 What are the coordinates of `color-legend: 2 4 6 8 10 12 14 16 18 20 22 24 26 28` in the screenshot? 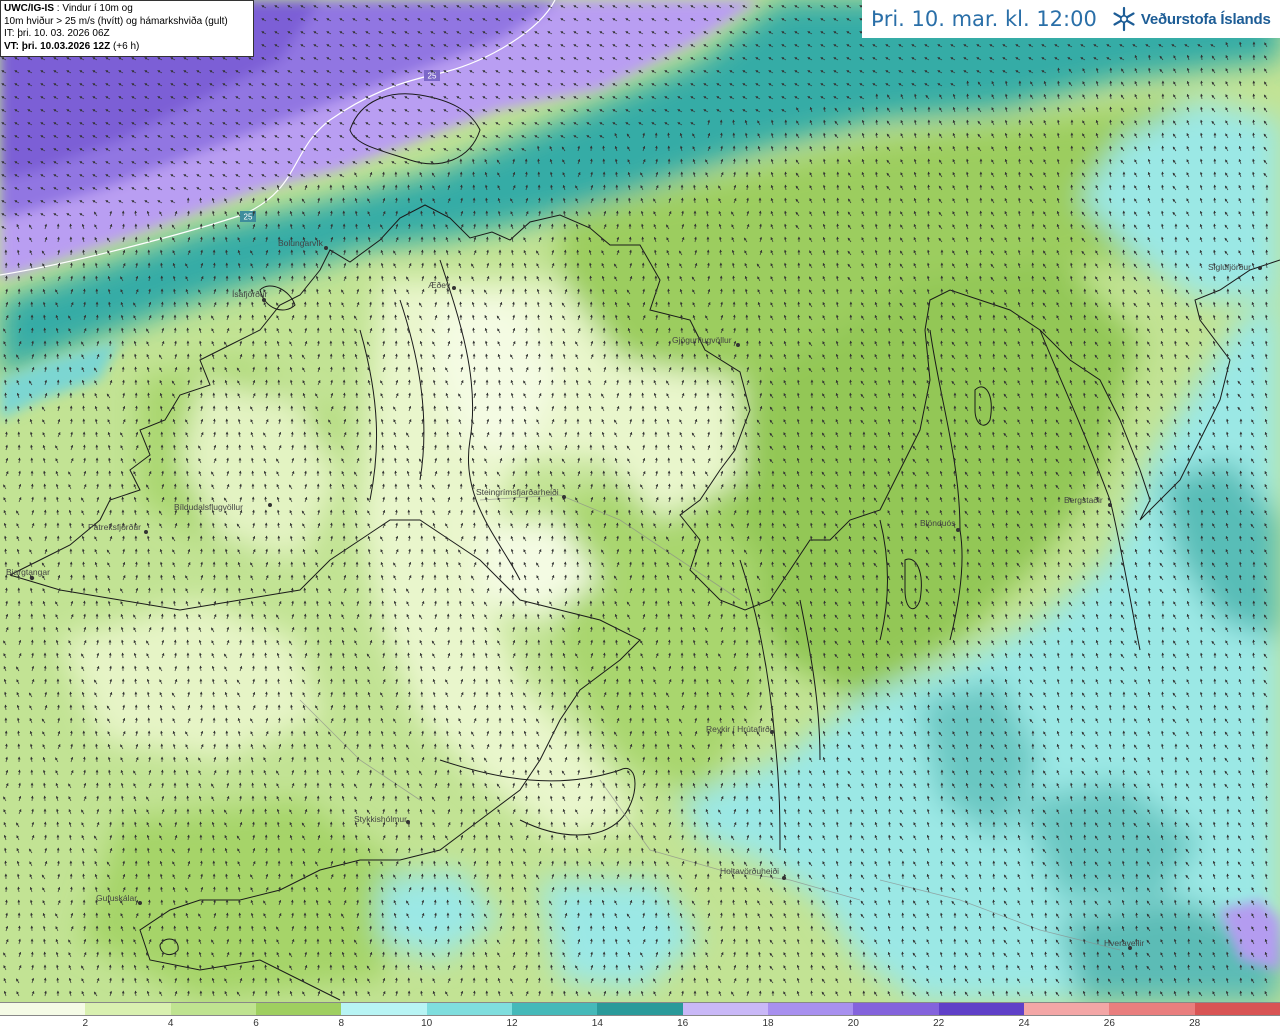 It's located at (640, 1016).